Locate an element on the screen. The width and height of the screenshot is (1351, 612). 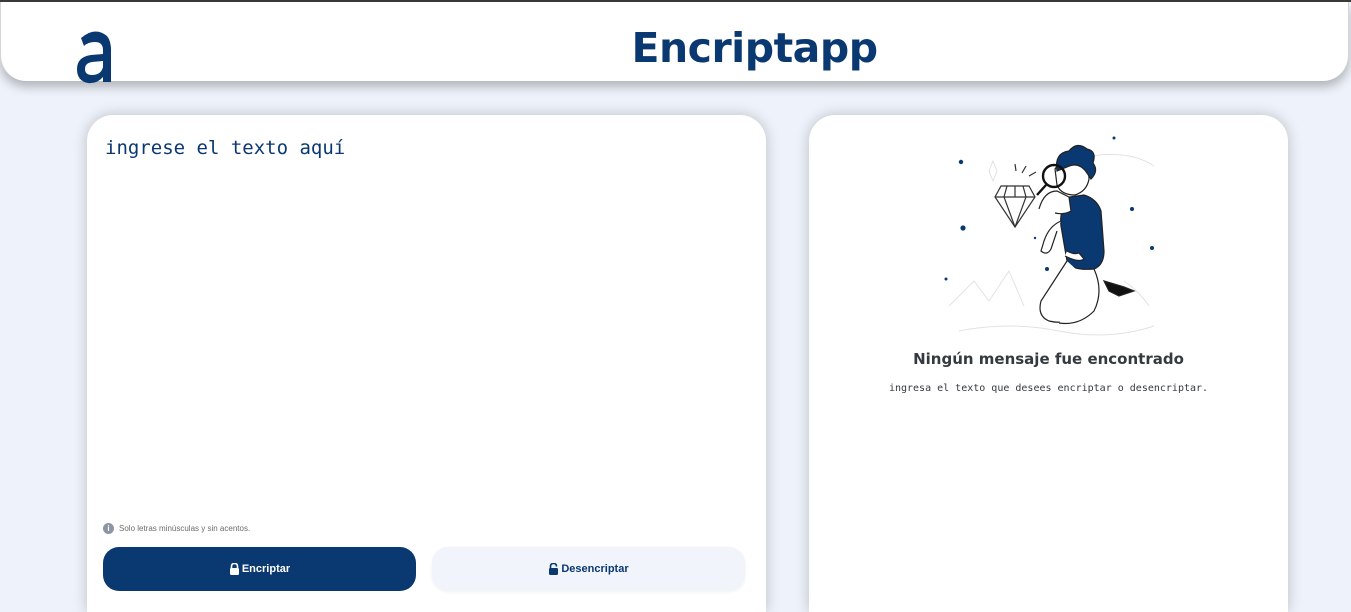
alura-a-logo-icon is located at coordinates (95, 57).